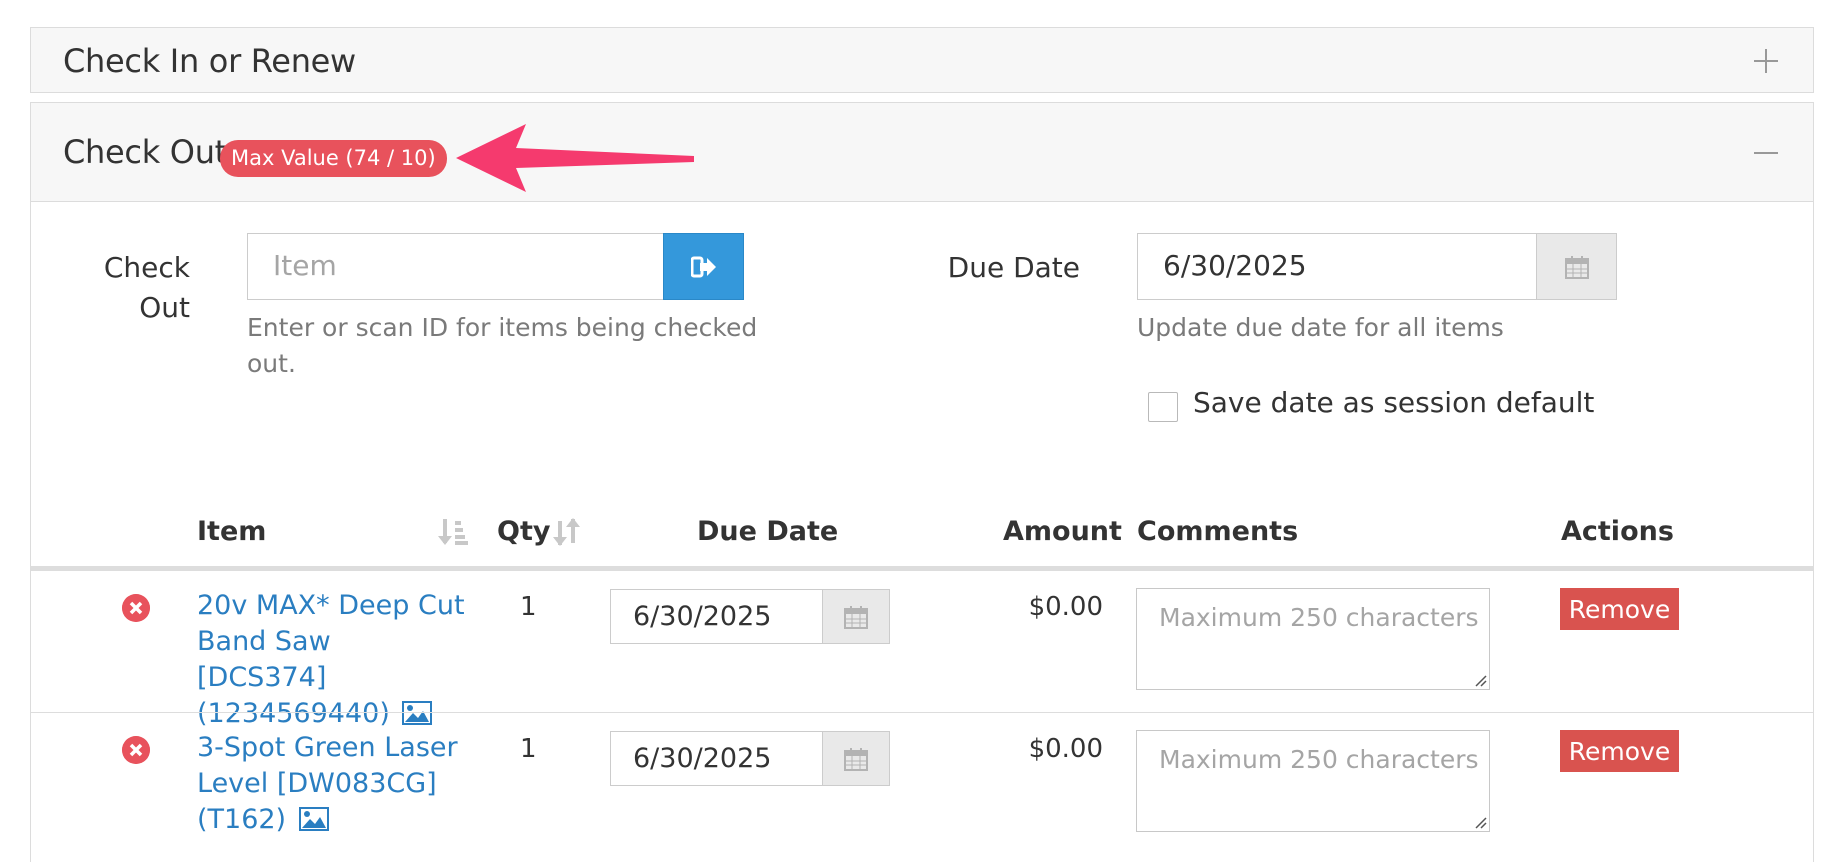 The width and height of the screenshot is (1836, 862). Describe the element at coordinates (455, 266) in the screenshot. I see `item-input: Item` at that location.